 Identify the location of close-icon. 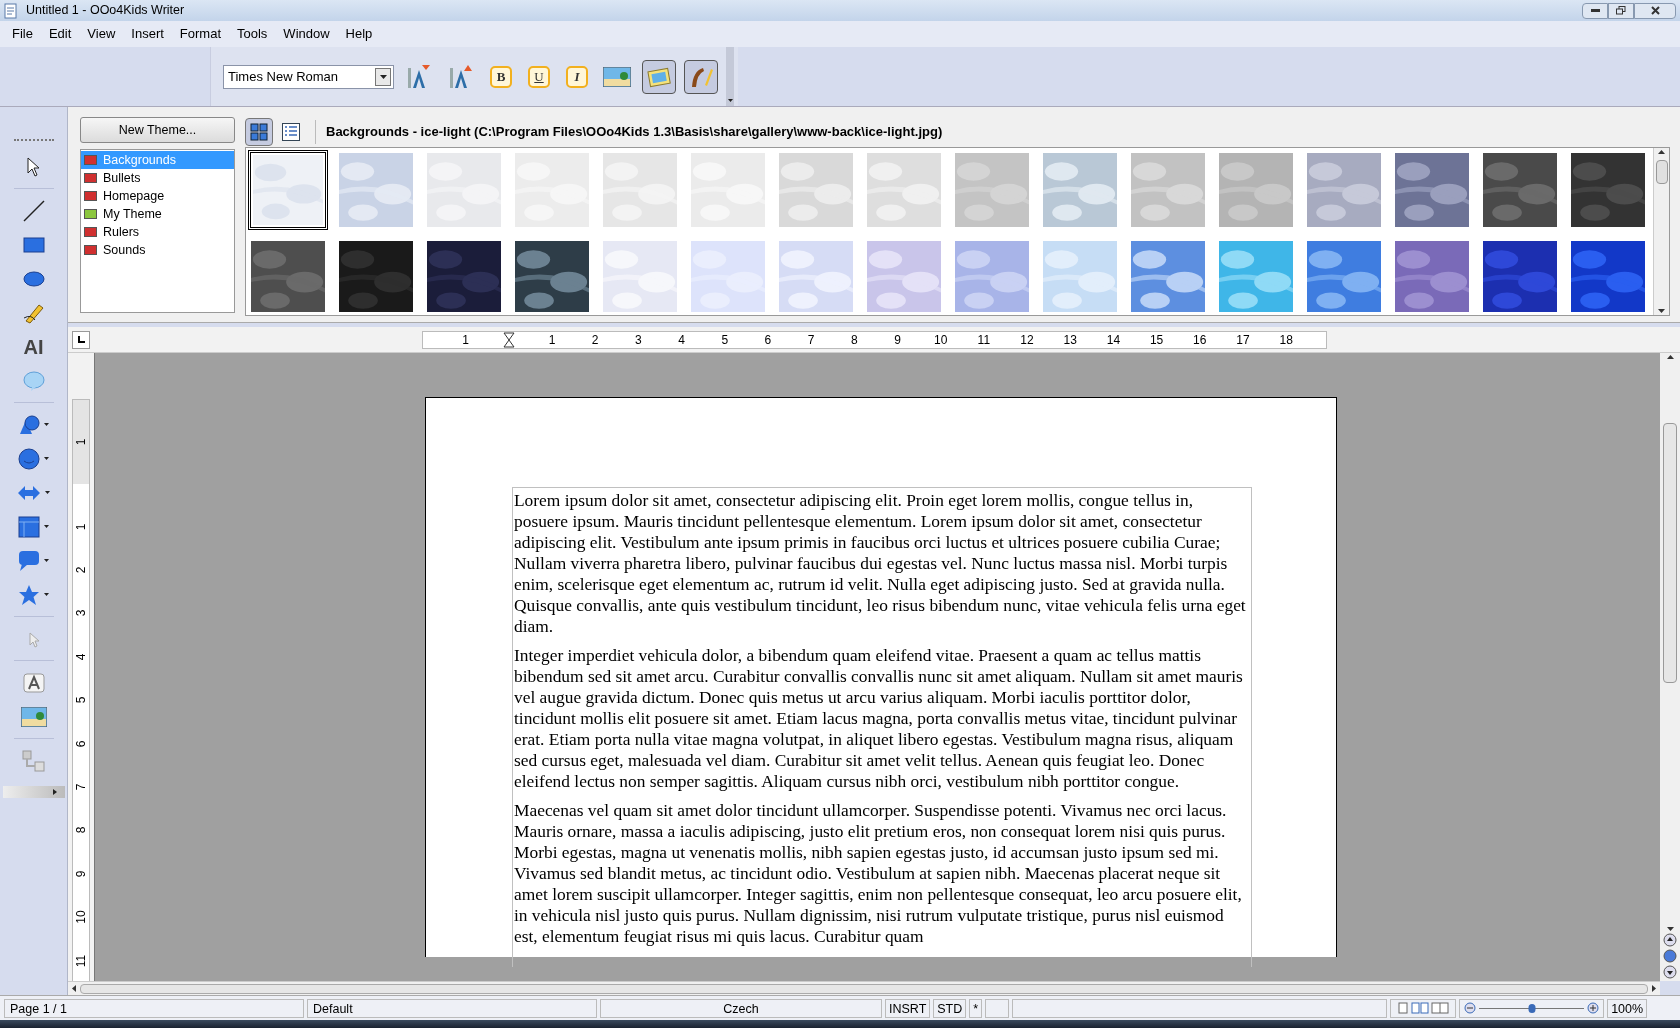
(1655, 10).